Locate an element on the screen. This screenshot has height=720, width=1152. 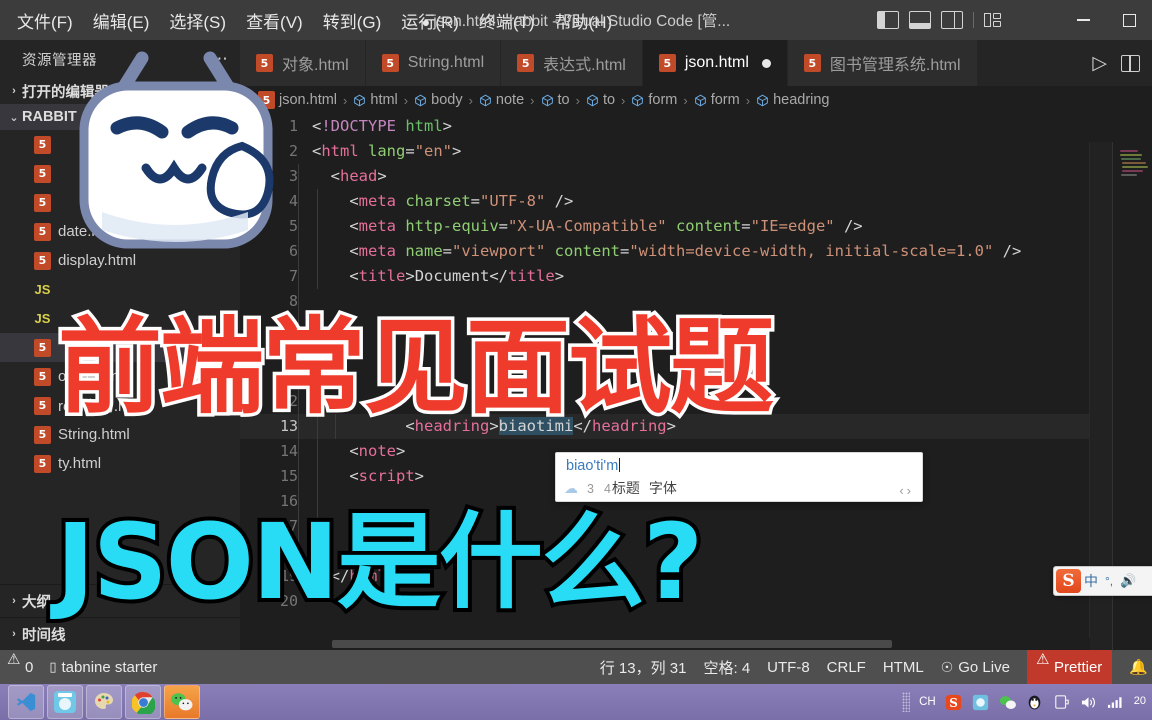
ime-mode-toggle: 中 is located at coordinates (1091, 581).